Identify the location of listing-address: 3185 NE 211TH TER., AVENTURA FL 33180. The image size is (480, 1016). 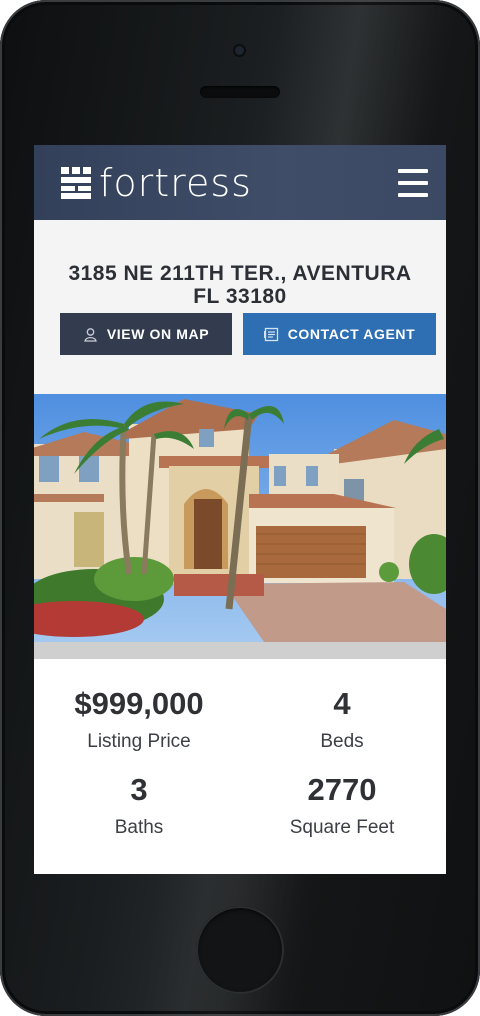
(240, 285).